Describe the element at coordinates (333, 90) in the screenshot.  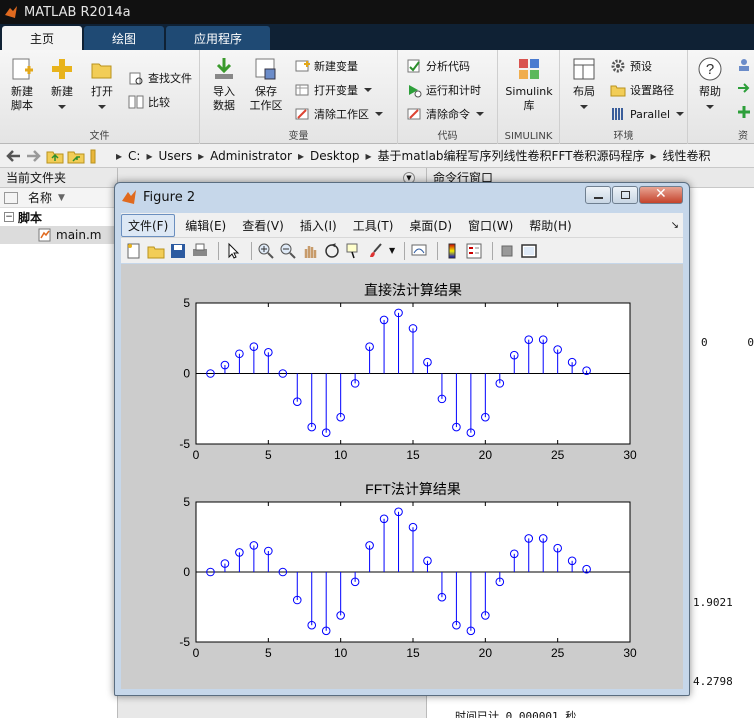
I see `open-variable-button: 打开变量` at that location.